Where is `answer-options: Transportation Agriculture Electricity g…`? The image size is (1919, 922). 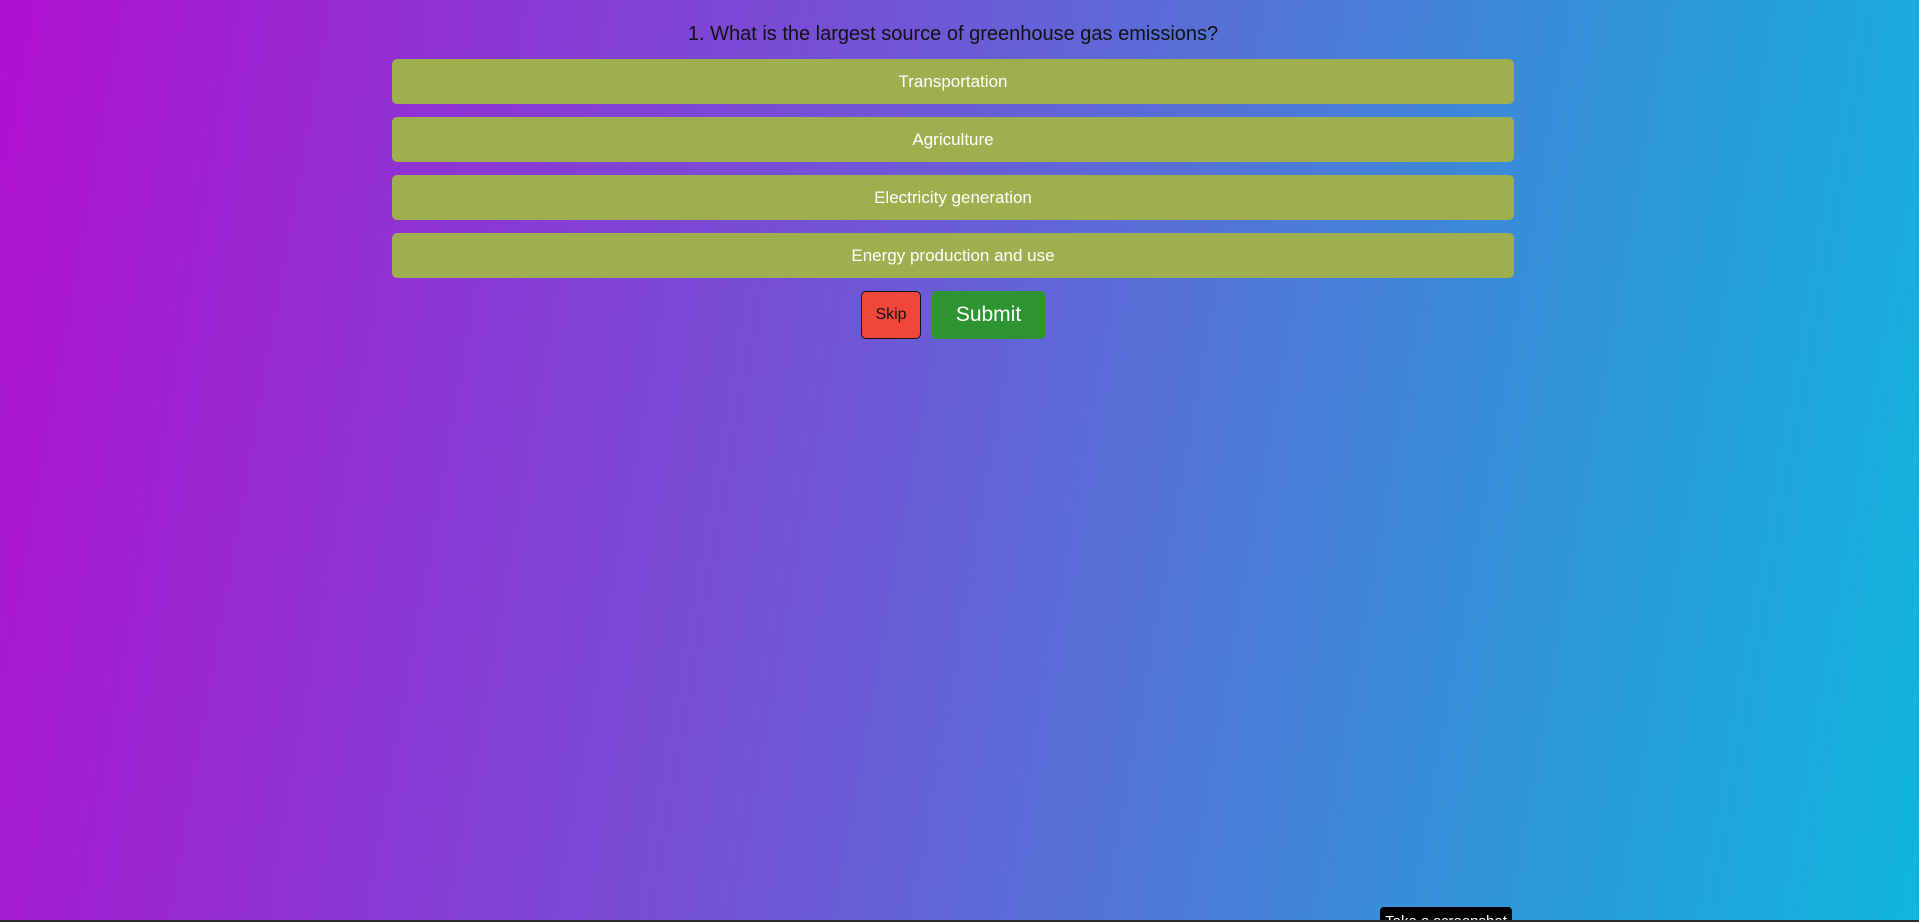
answer-options: Transportation Agriculture Electricity g… is located at coordinates (953, 168).